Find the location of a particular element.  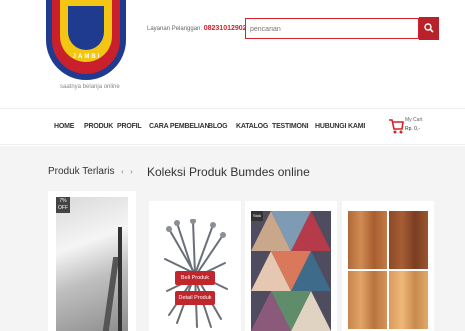

buy-product-button: Beli Produk is located at coordinates (195, 278).